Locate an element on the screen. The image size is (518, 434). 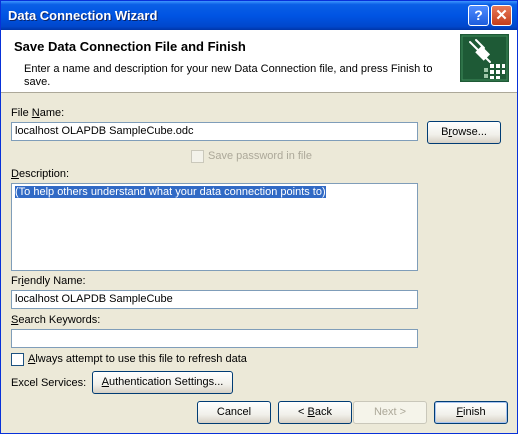
description-label: Description: is located at coordinates (40, 174).